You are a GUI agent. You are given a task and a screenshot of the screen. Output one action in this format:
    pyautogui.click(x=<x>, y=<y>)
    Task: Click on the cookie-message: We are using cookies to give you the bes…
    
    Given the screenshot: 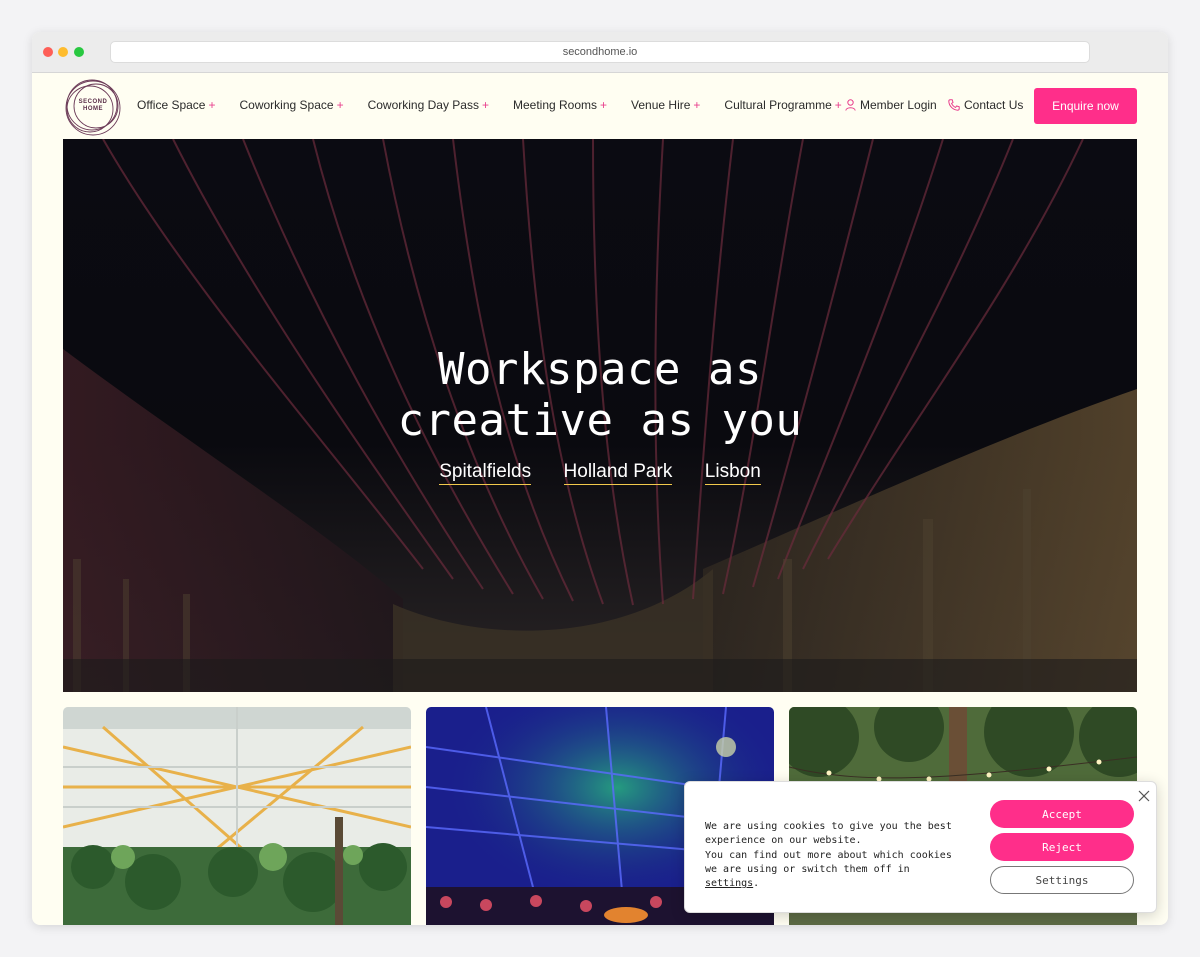 What is the action you would take?
    pyautogui.click(x=828, y=855)
    